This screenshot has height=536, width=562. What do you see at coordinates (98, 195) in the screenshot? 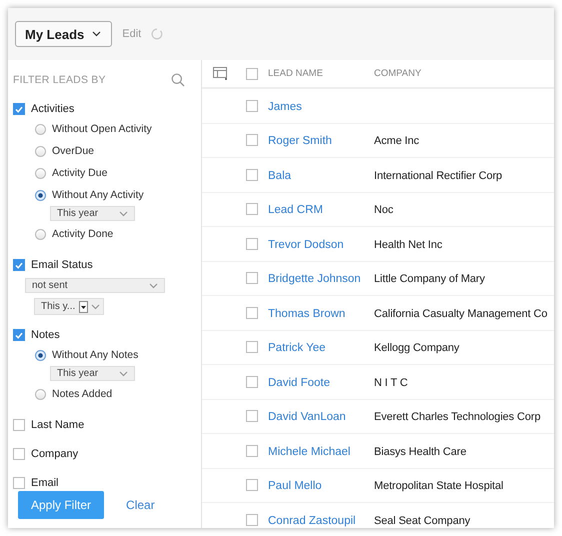
I see `option-label: Without Any Activity` at bounding box center [98, 195].